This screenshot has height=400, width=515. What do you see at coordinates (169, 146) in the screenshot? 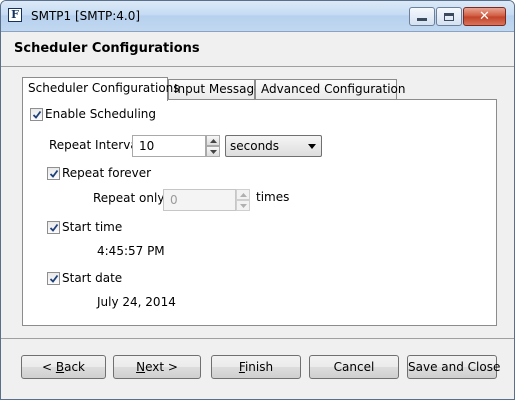
I see `repeat-interval-input: 10` at bounding box center [169, 146].